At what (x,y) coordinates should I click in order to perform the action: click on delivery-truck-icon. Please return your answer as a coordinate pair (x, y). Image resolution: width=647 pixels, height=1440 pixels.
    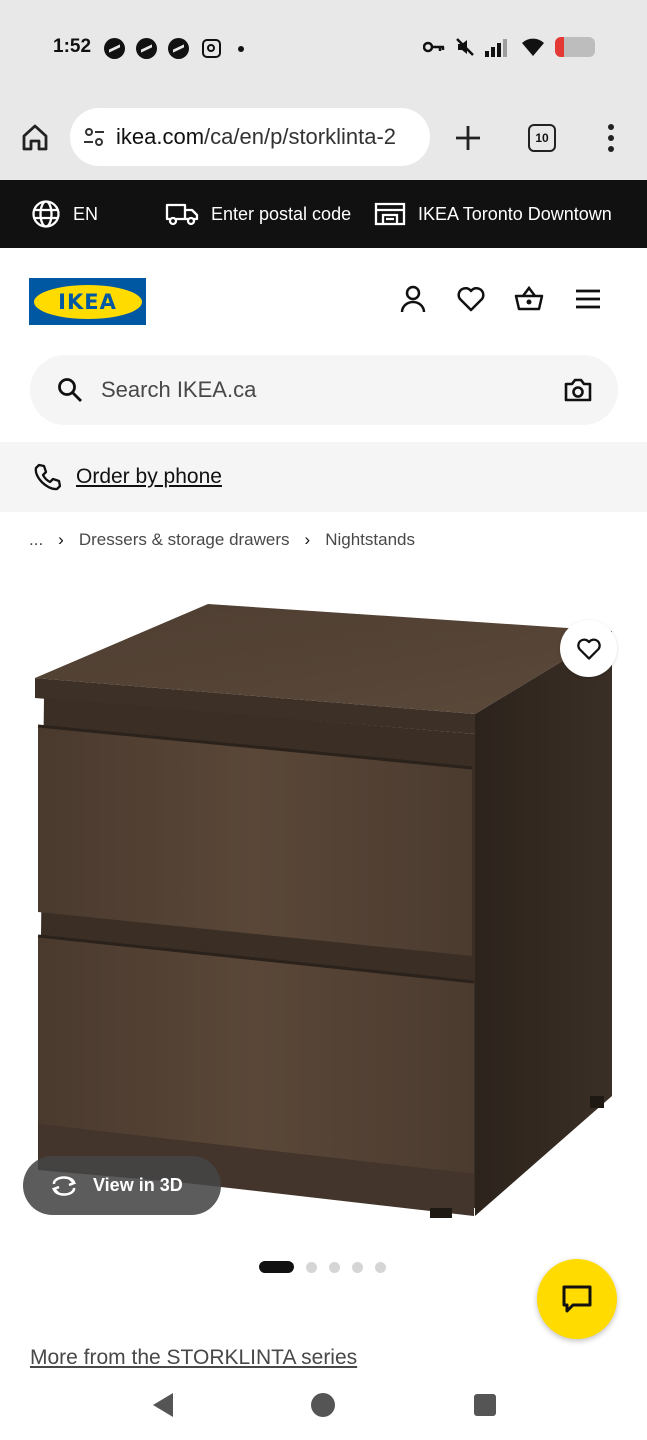
    Looking at the image, I should click on (182, 214).